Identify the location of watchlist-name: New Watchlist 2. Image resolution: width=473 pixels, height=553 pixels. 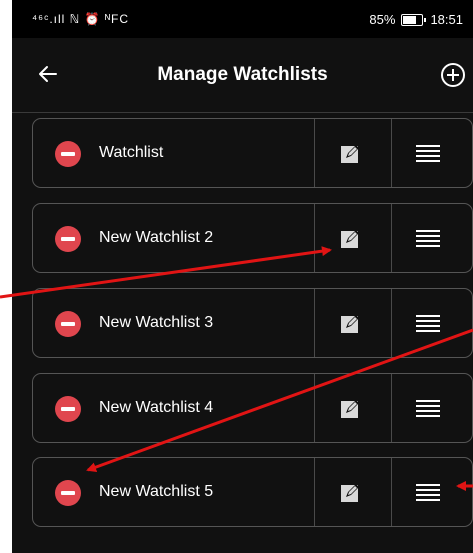
(156, 237).